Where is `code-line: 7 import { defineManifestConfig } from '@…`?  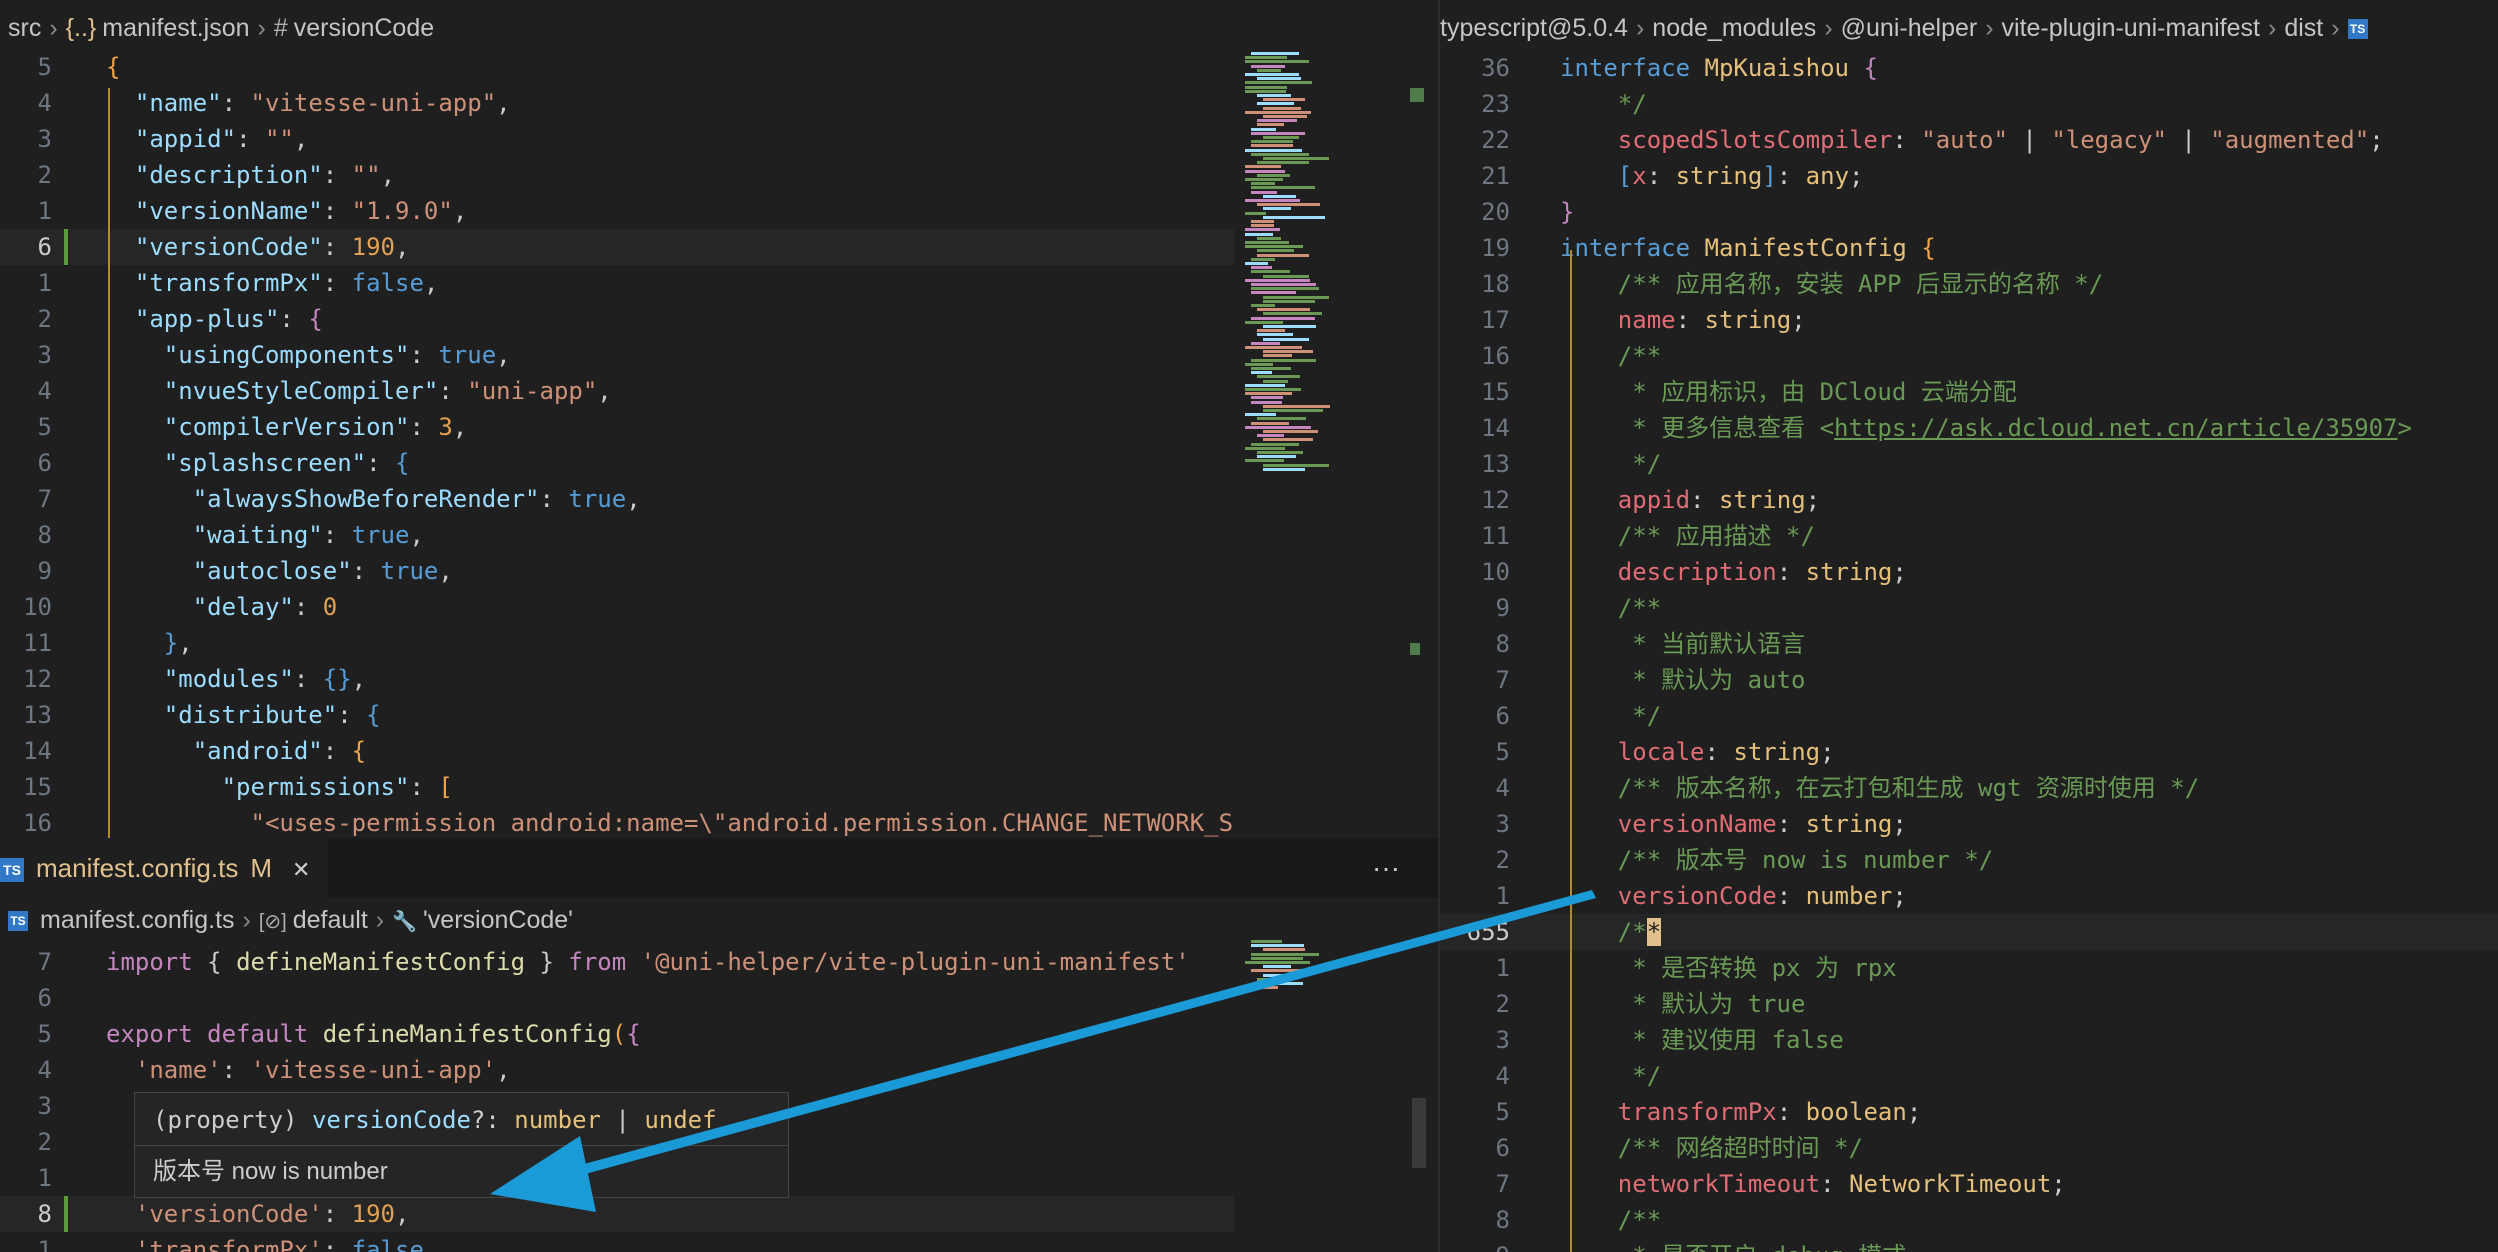
code-line: 7 import { defineManifestConfig } from '@… is located at coordinates (719, 962).